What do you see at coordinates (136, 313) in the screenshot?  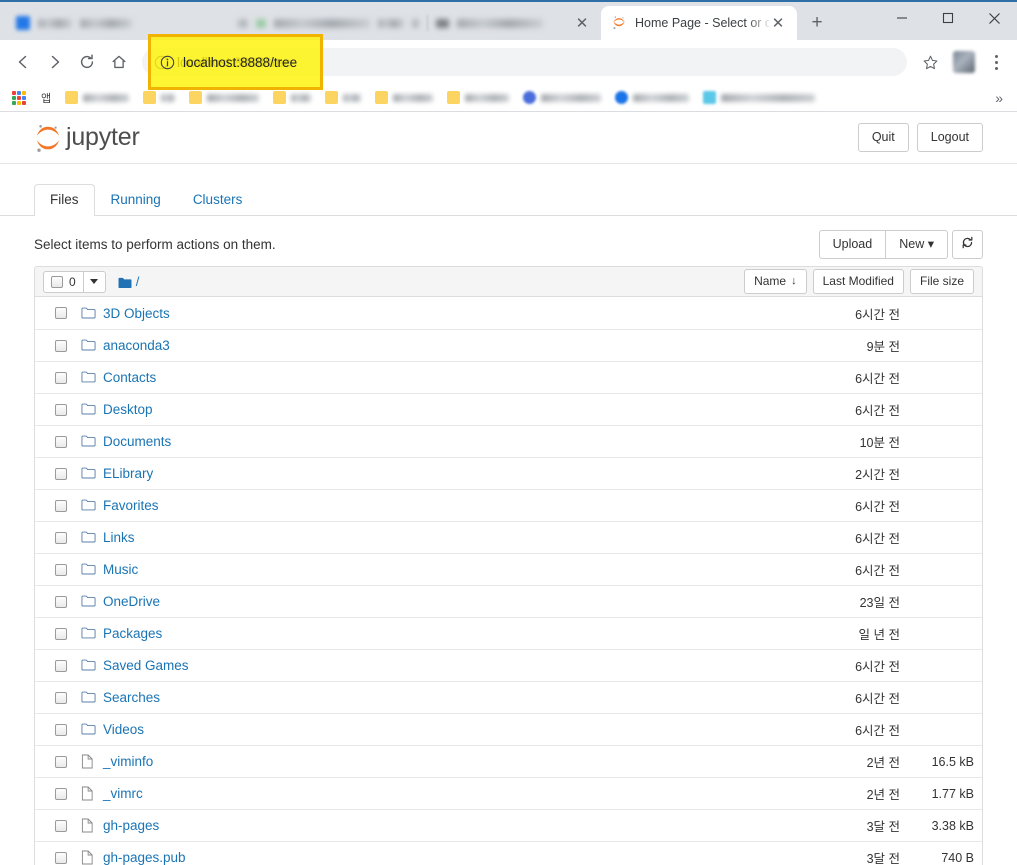 I see `item-name-link: 3D Objects` at bounding box center [136, 313].